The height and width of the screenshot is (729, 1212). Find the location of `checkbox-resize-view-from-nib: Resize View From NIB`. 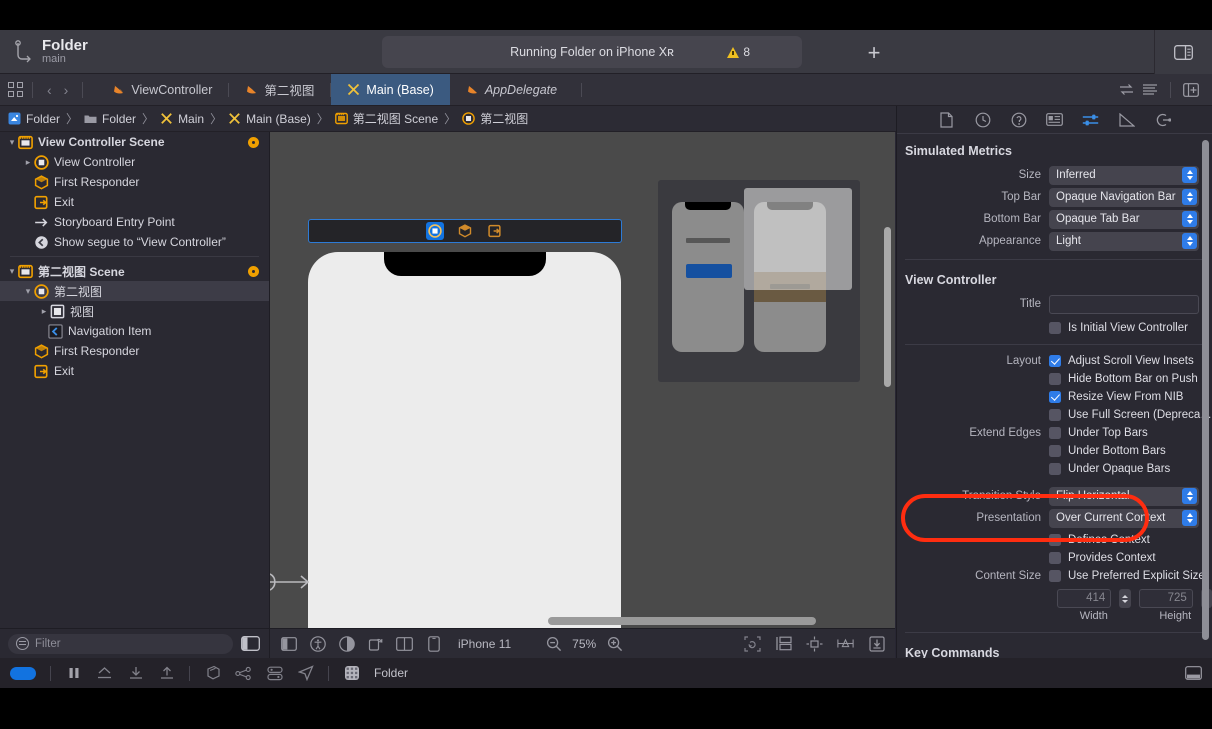

checkbox-resize-view-from-nib: Resize View From NIB is located at coordinates (1054, 397).